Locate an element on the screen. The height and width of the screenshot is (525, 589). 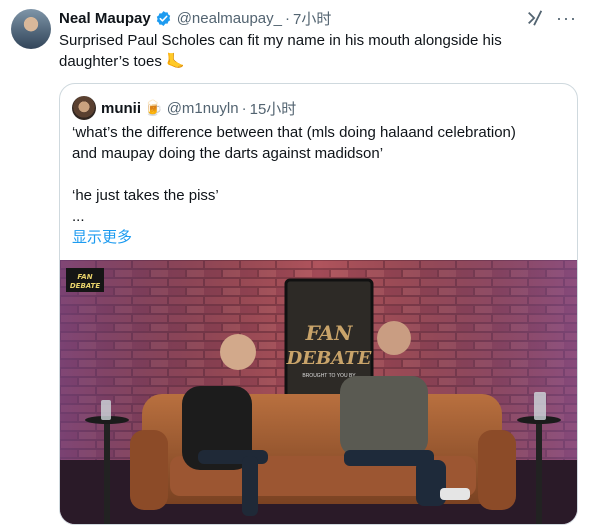
quoted-timestamp: 15小时 is located at coordinates (273, 108).